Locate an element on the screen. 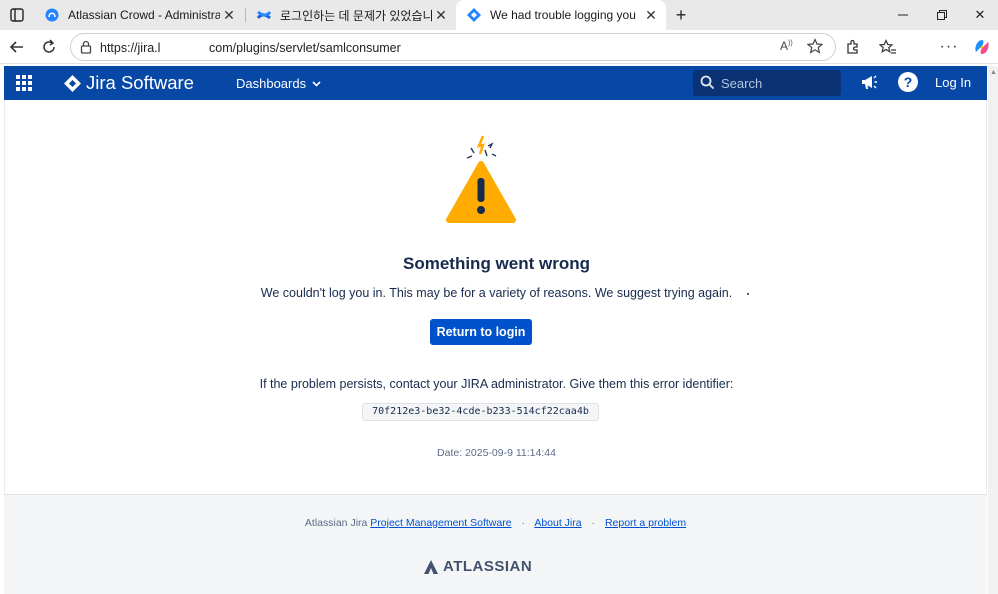 Image resolution: width=998 pixels, height=594 pixels. jira-logo-icon is located at coordinates (72, 83).